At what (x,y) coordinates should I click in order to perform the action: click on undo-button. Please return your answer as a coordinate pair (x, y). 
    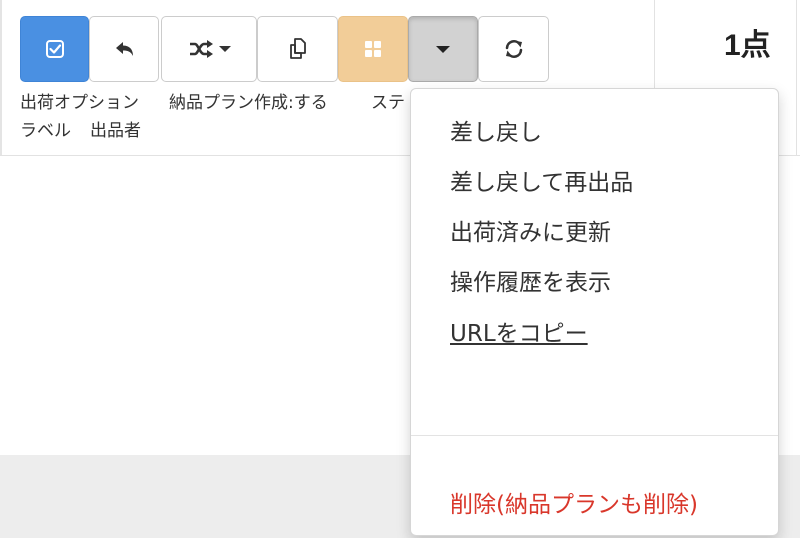
    Looking at the image, I should click on (124, 49).